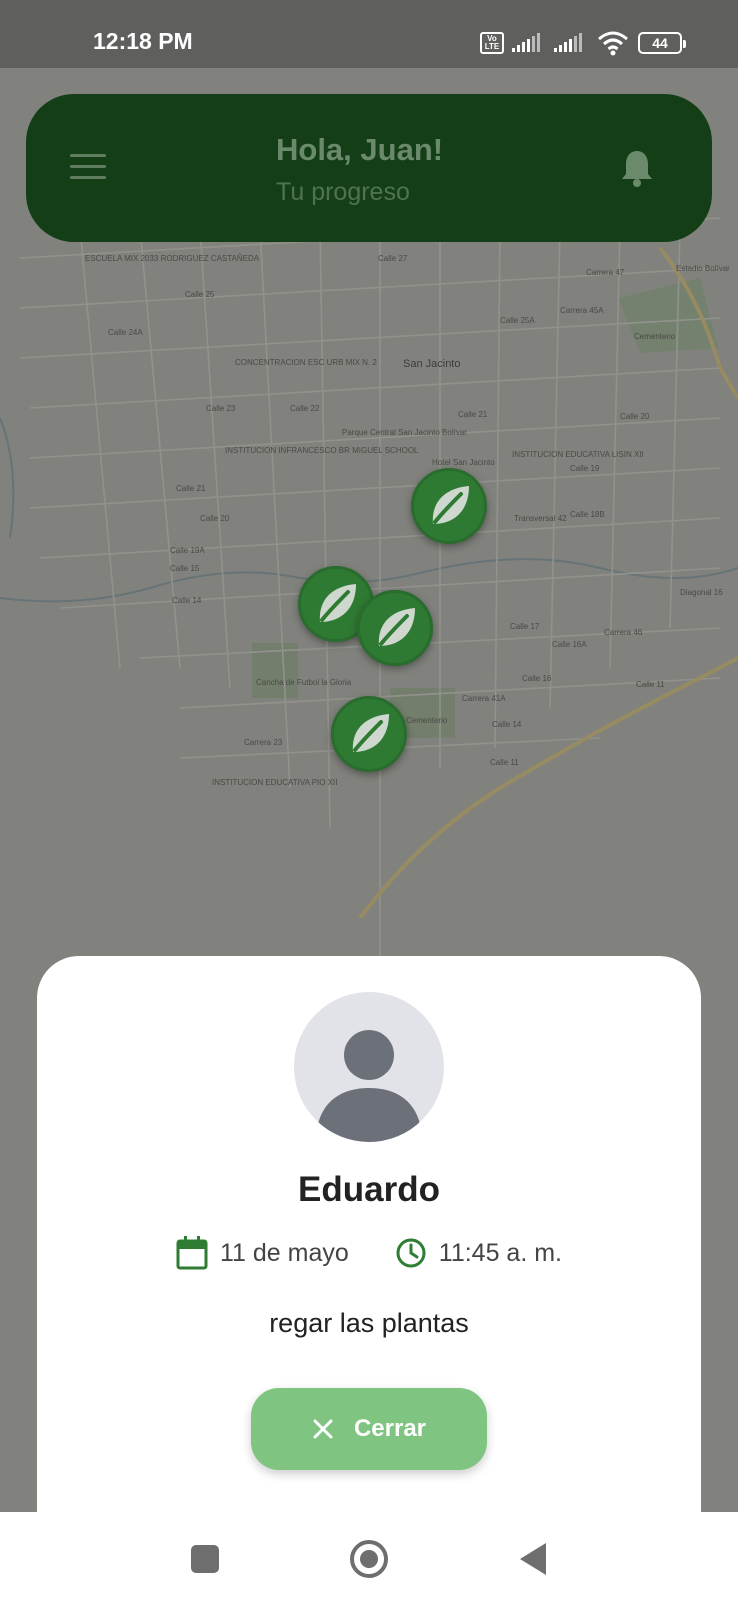 The width and height of the screenshot is (738, 1600). Describe the element at coordinates (369, 168) in the screenshot. I see `header-card: Hola, Juan! Tu progreso` at that location.